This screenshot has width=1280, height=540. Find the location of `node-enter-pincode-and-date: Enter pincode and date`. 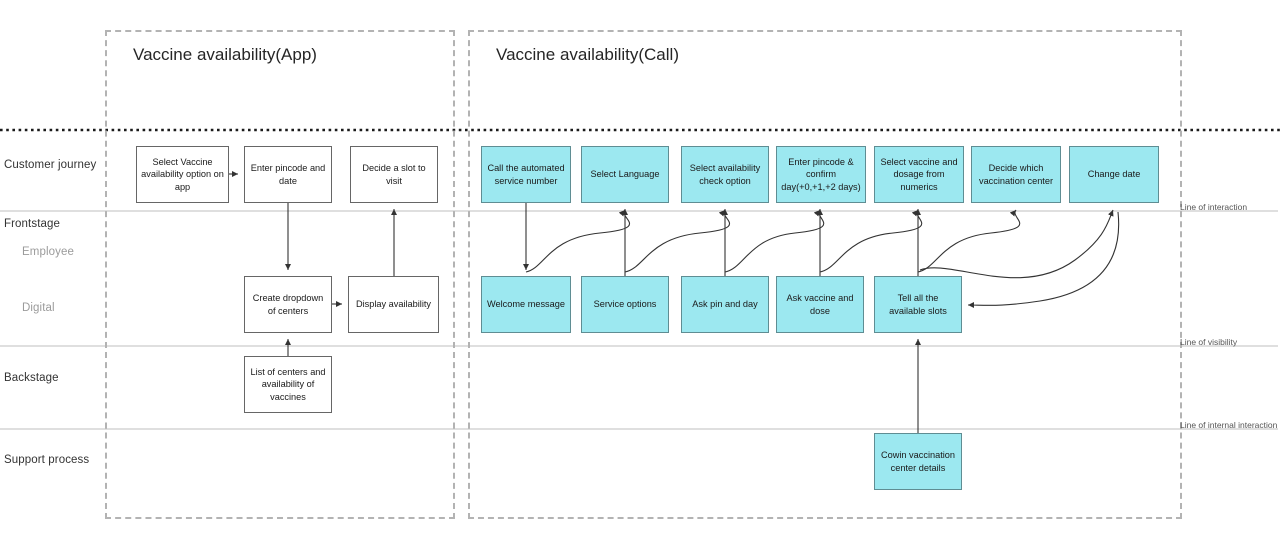

node-enter-pincode-and-date: Enter pincode and date is located at coordinates (288, 174).